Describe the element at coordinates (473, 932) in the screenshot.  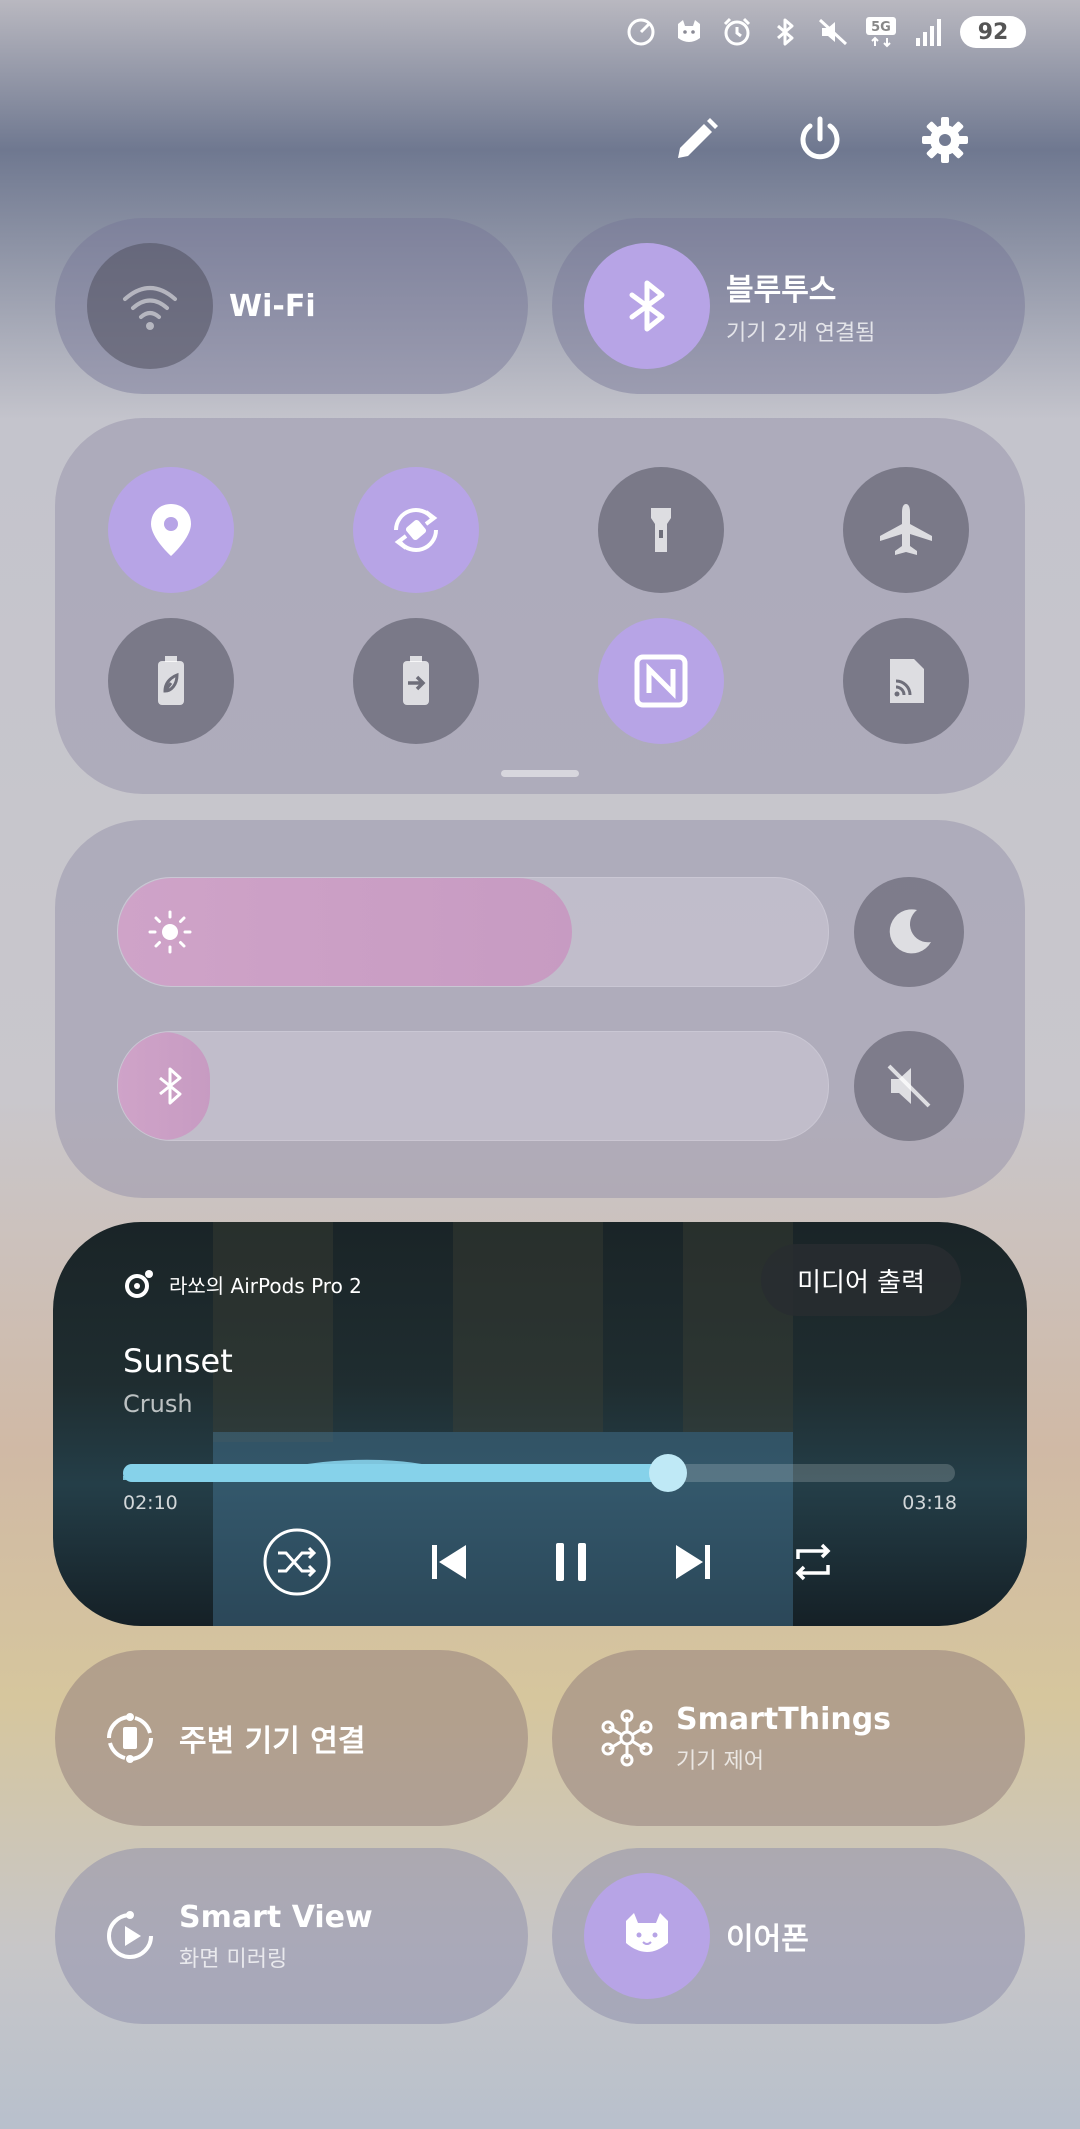
I see `brightness-slider` at that location.